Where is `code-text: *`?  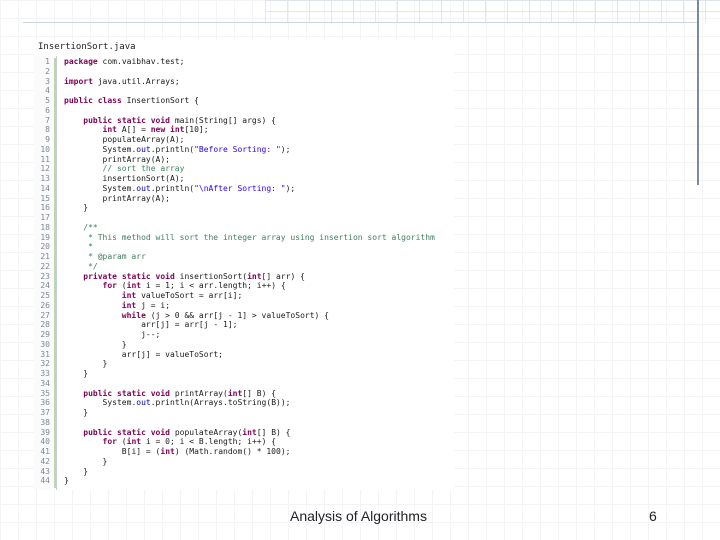 code-text: * is located at coordinates (78, 247).